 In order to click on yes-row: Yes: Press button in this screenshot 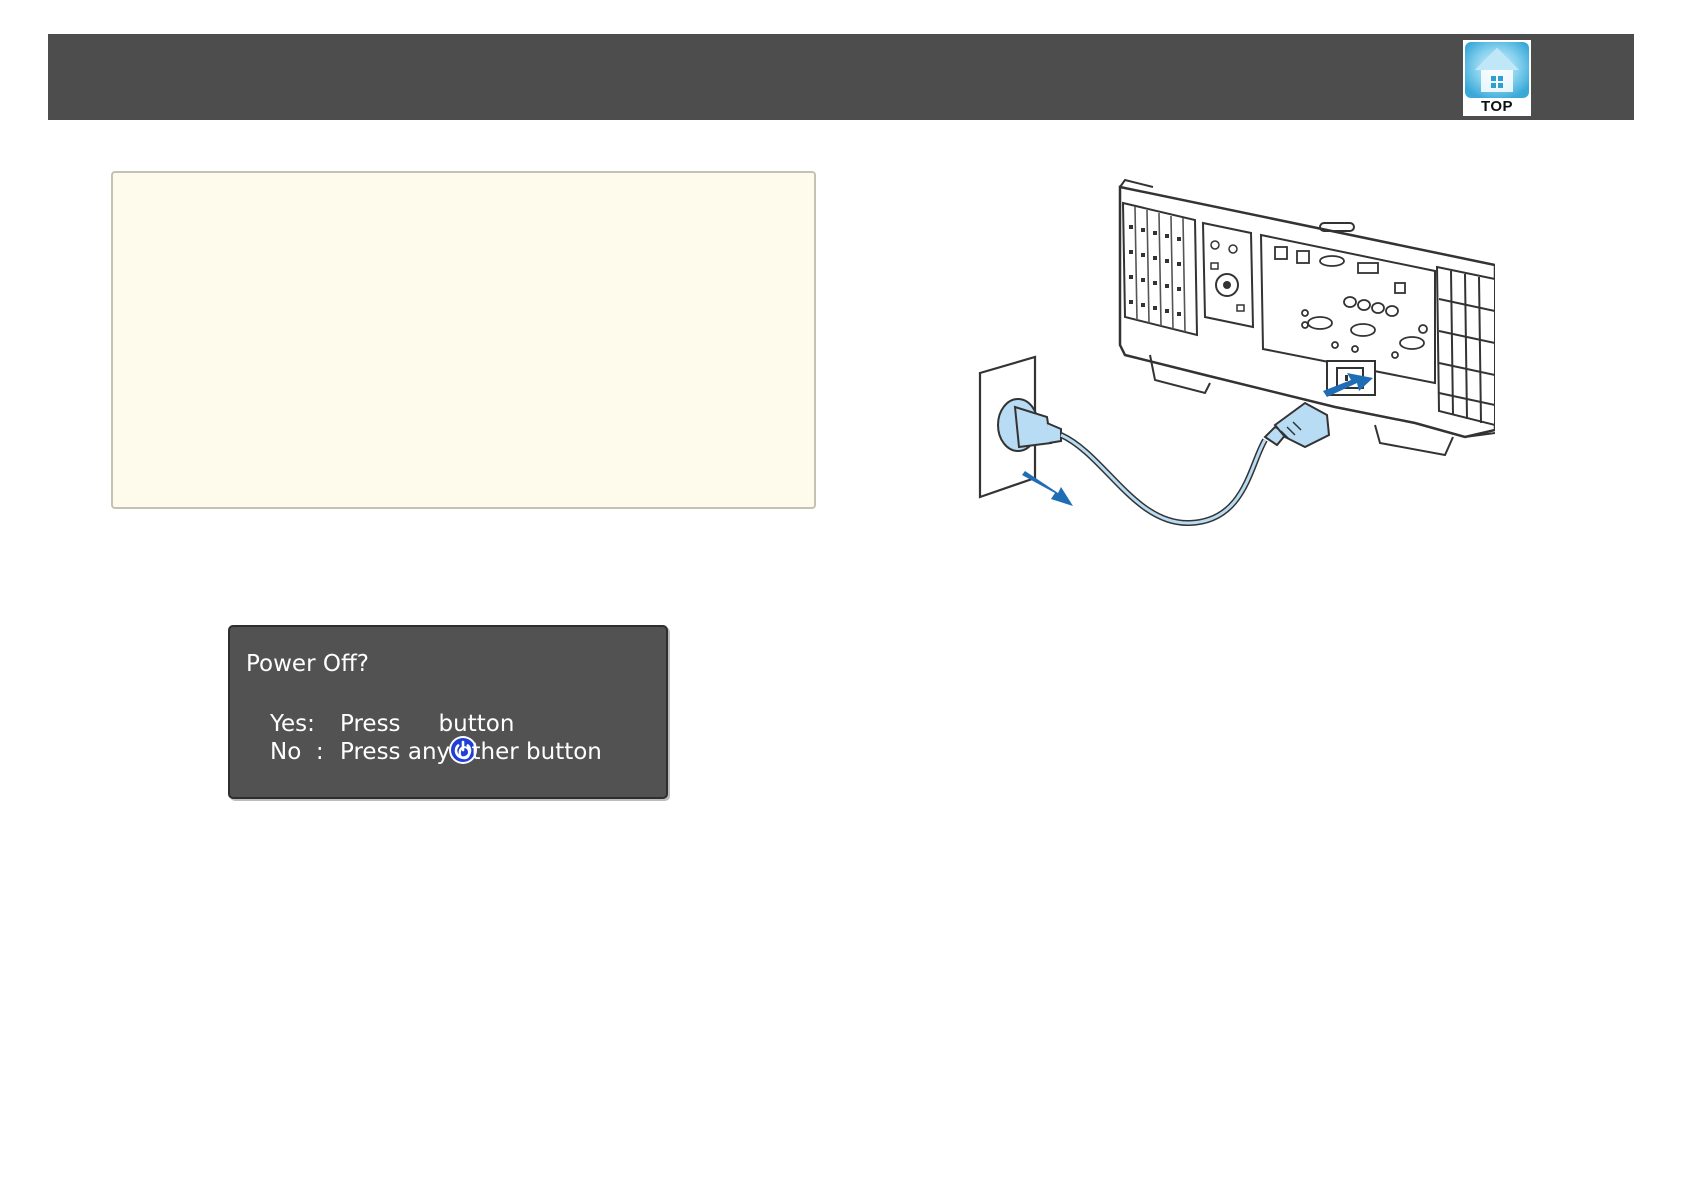, I will do `click(392, 736)`.